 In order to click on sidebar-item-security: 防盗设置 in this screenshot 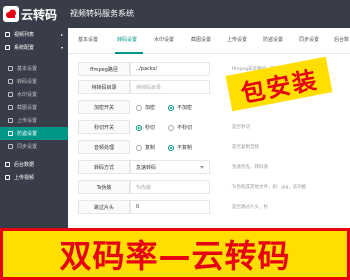, I will do `click(34, 133)`.